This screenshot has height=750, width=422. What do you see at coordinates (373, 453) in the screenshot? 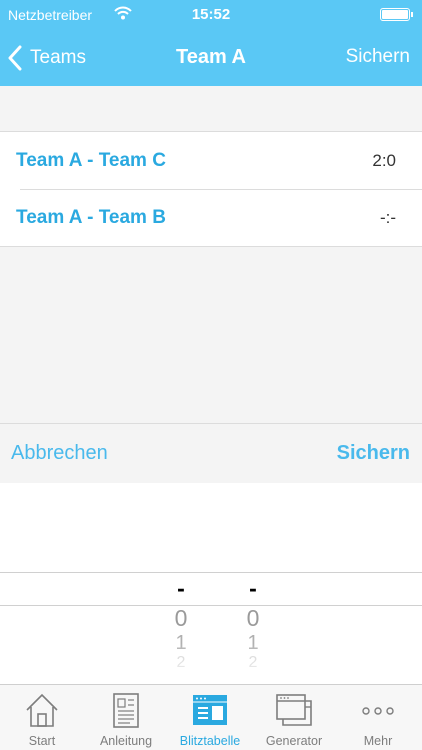
I see `confirm-button: Sichern` at bounding box center [373, 453].